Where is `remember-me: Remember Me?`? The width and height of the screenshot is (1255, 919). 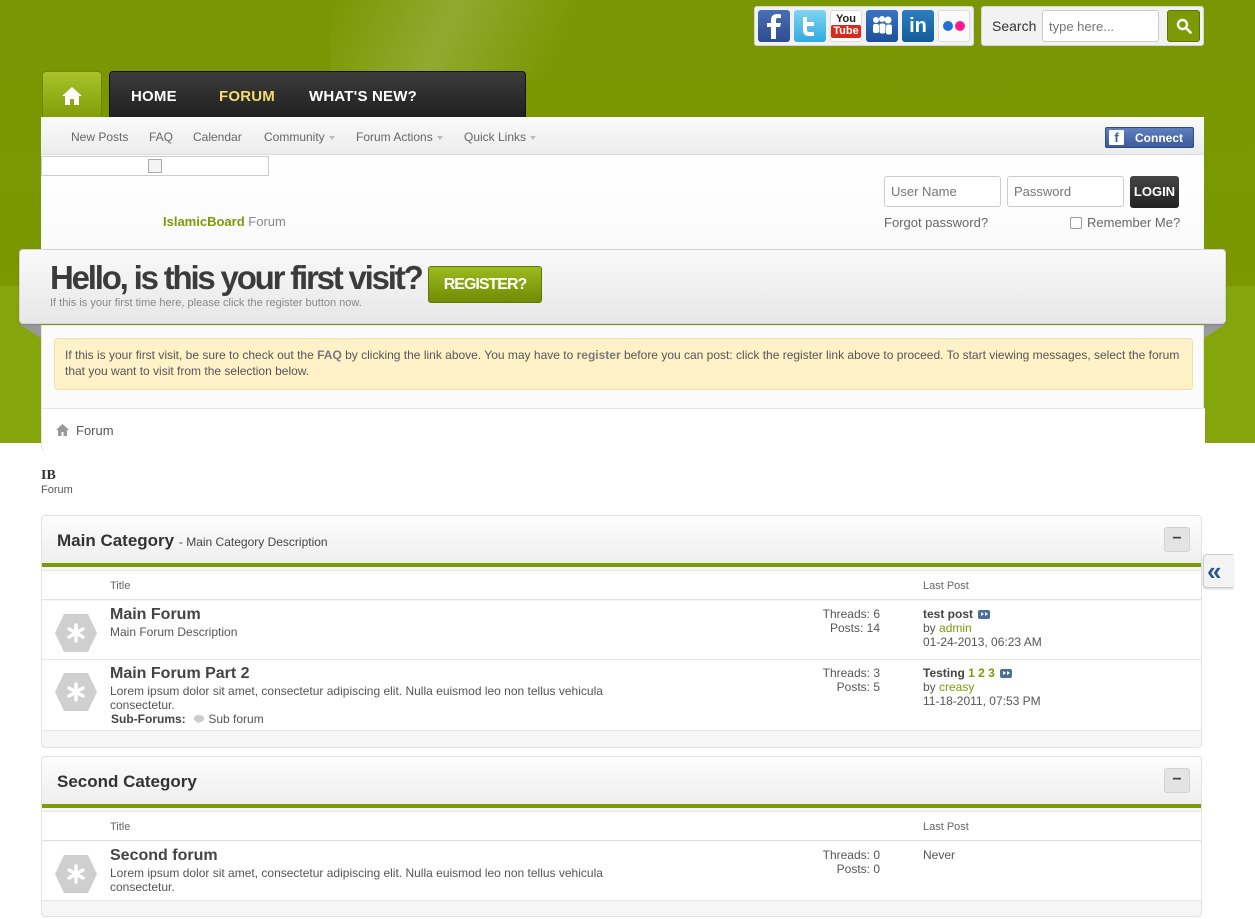
remember-me: Remember Me? is located at coordinates (1125, 222).